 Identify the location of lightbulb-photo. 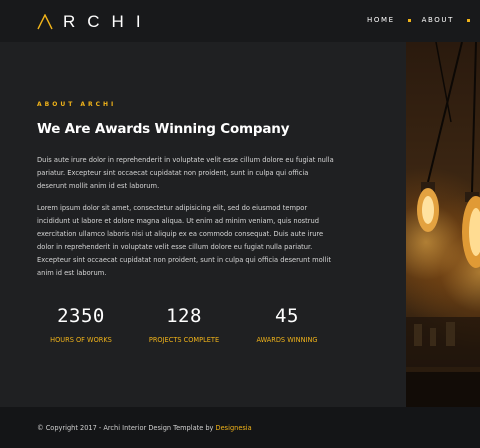
(443, 224).